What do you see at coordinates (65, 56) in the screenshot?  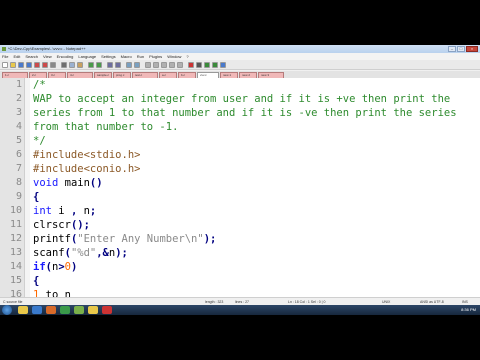 I see `menu-encoding: Encoding` at bounding box center [65, 56].